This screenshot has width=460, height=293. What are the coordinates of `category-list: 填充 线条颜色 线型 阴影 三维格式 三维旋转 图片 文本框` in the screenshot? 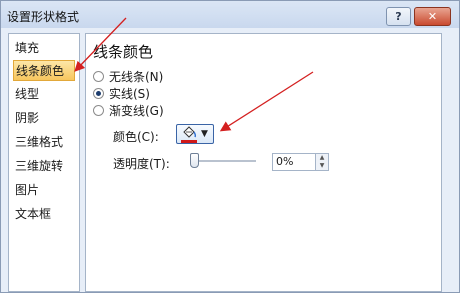 It's located at (44, 162).